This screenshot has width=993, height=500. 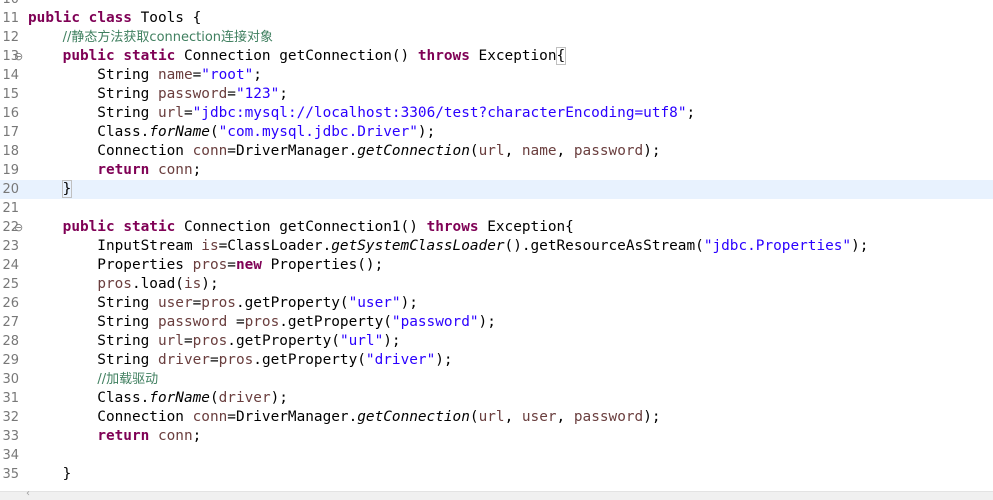 What do you see at coordinates (413, 417) in the screenshot?
I see `code-token: getConnection` at bounding box center [413, 417].